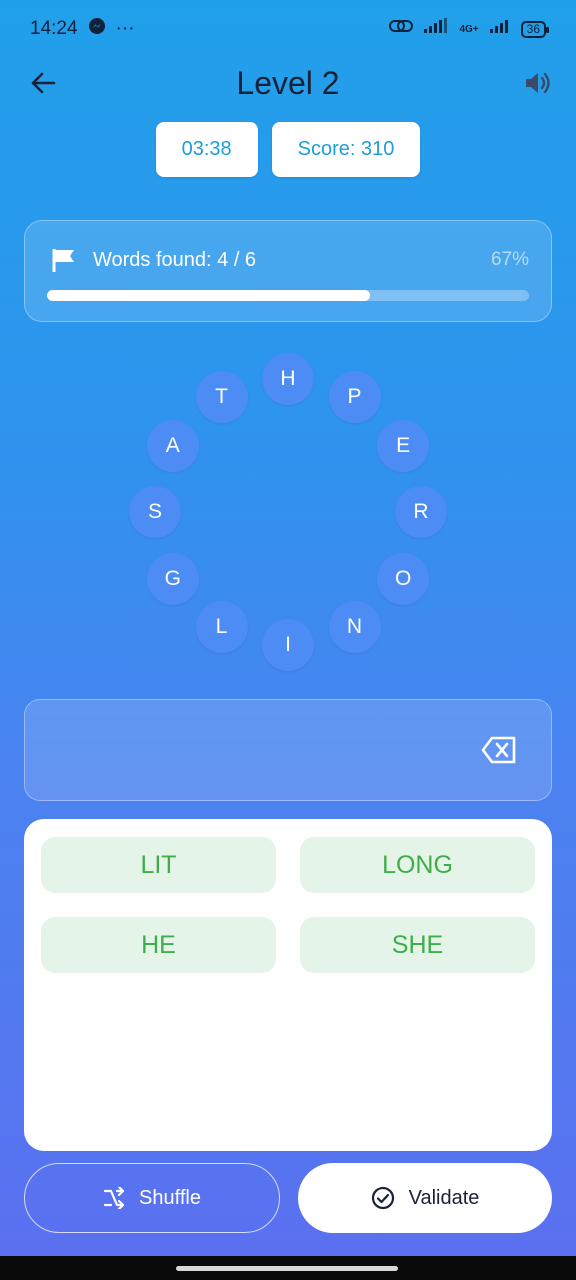  I want to click on current-word-box, so click(288, 750).